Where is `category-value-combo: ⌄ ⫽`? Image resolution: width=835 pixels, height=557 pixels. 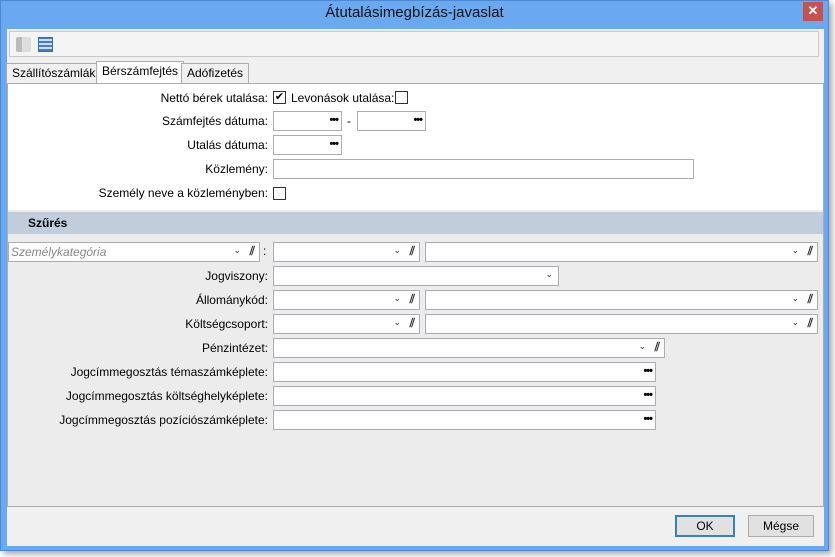 category-value-combo: ⌄ ⫽ is located at coordinates (346, 252).